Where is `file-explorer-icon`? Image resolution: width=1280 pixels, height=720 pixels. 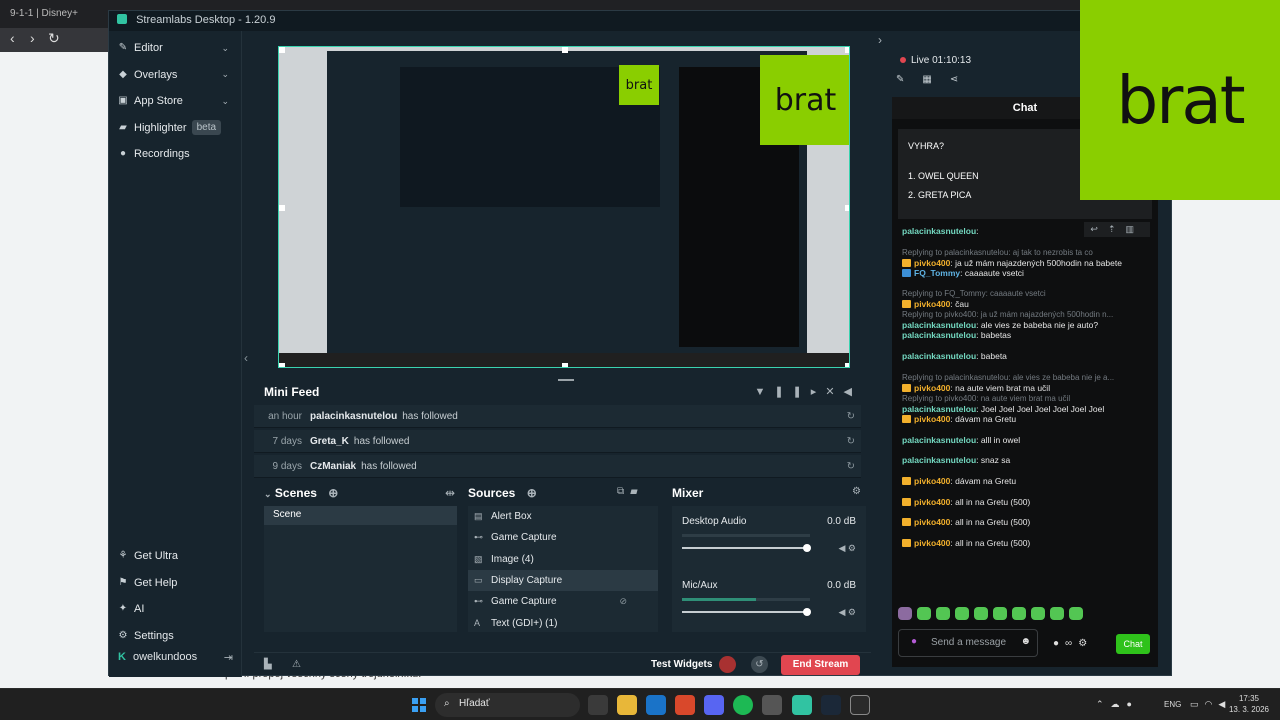 file-explorer-icon is located at coordinates (627, 705).